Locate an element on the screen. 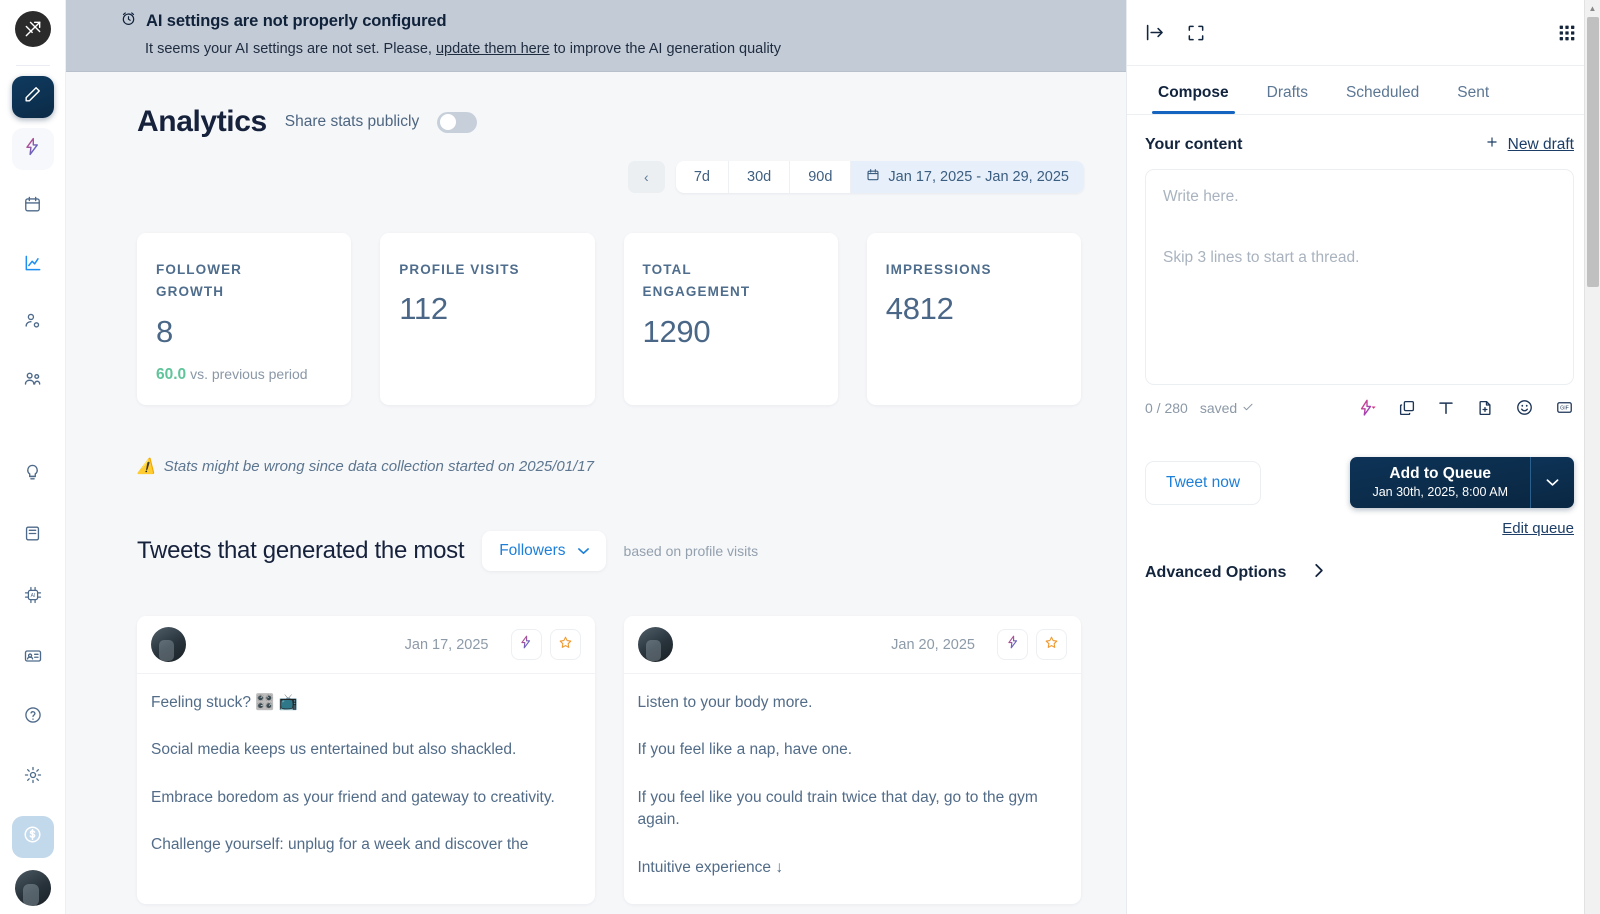 The image size is (1600, 914). chart-line-icon is located at coordinates (33, 265).